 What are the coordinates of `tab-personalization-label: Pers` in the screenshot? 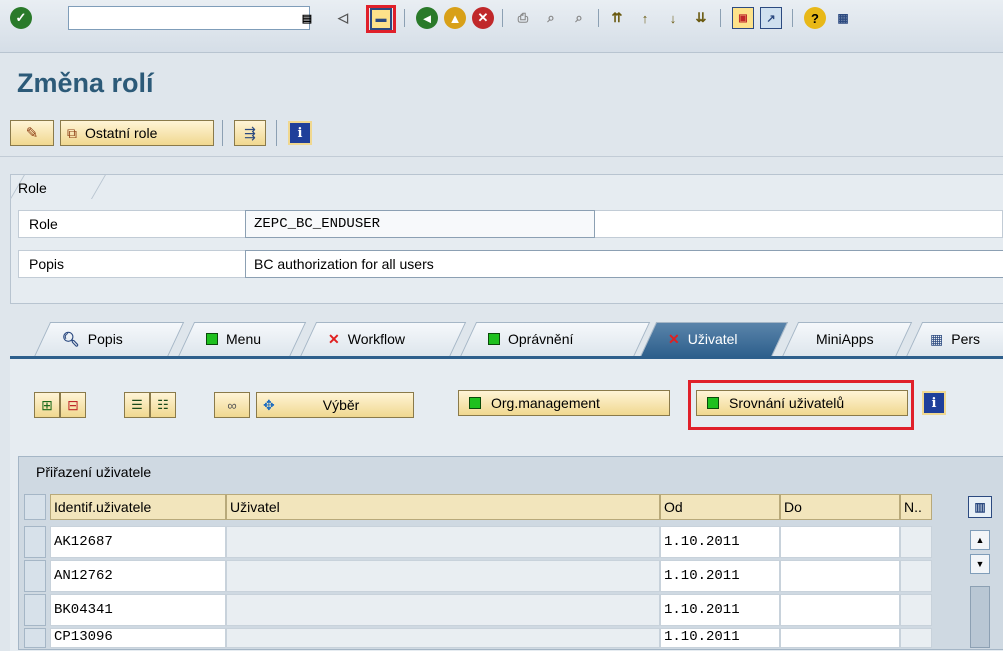 It's located at (966, 339).